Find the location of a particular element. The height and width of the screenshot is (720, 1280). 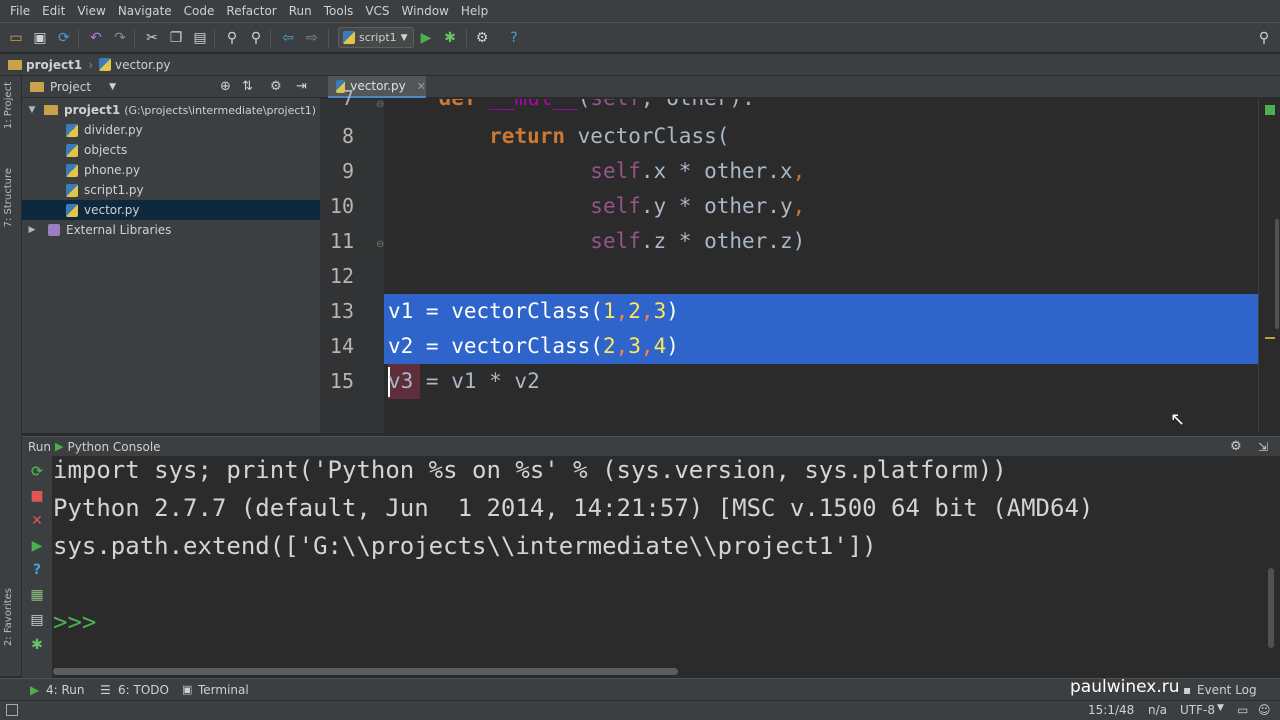

console-hscrollbar is located at coordinates (666, 671).